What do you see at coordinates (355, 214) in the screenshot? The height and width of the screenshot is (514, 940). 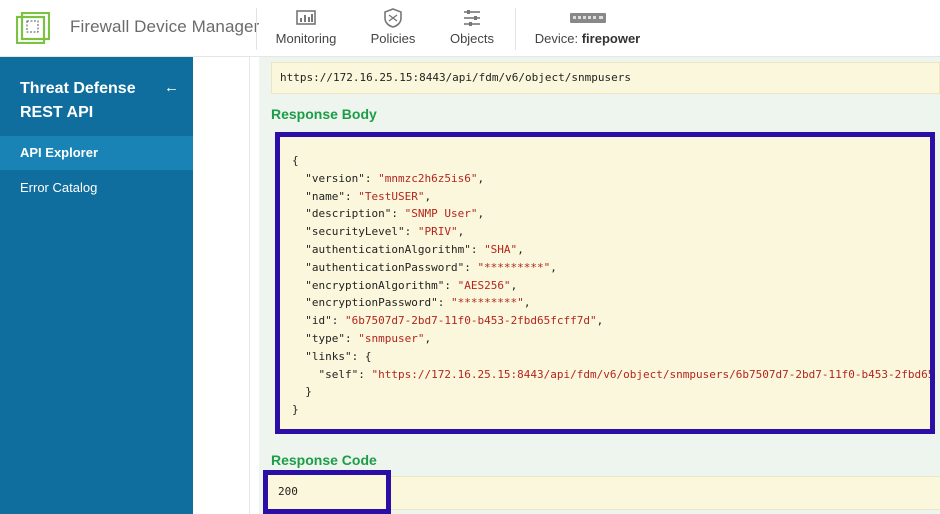 I see `json-key: "description":` at bounding box center [355, 214].